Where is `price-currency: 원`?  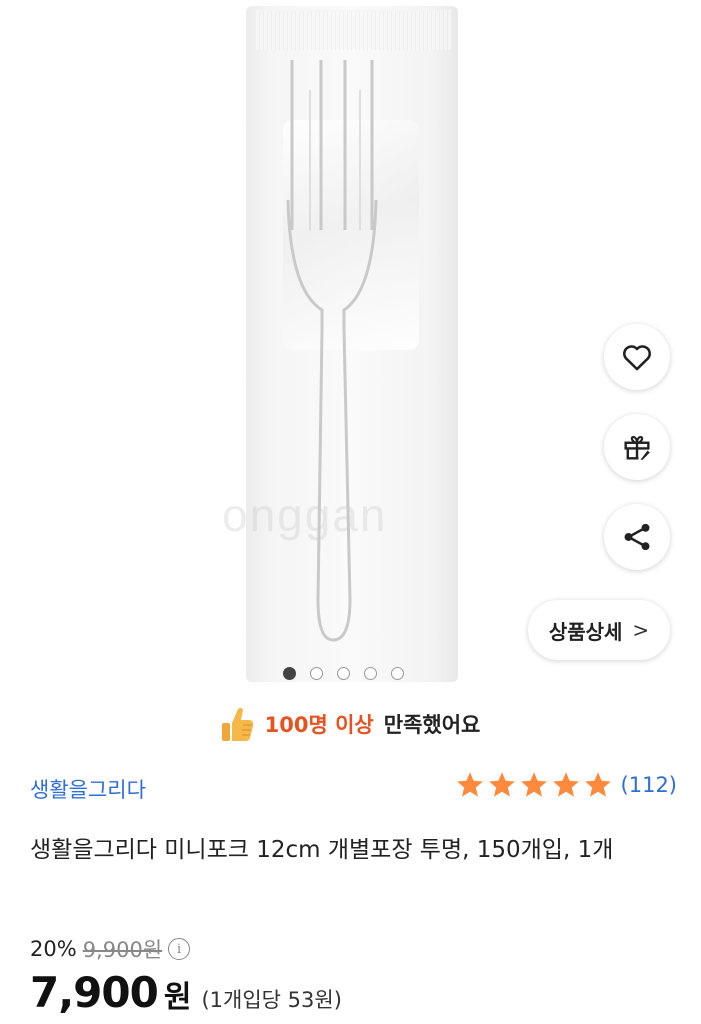
price-currency: 원 is located at coordinates (177, 997).